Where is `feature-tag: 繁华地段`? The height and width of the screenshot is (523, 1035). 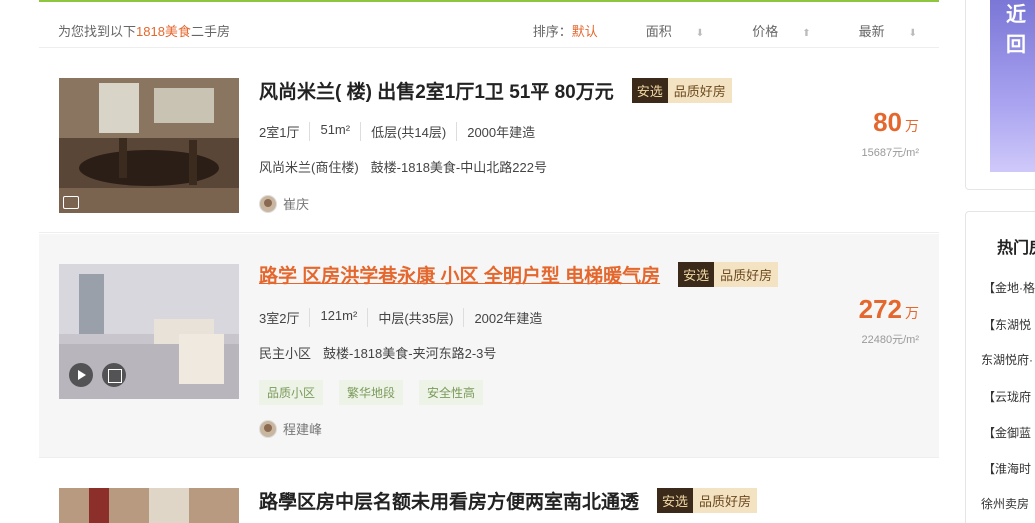
feature-tag: 繁华地段 is located at coordinates (371, 392).